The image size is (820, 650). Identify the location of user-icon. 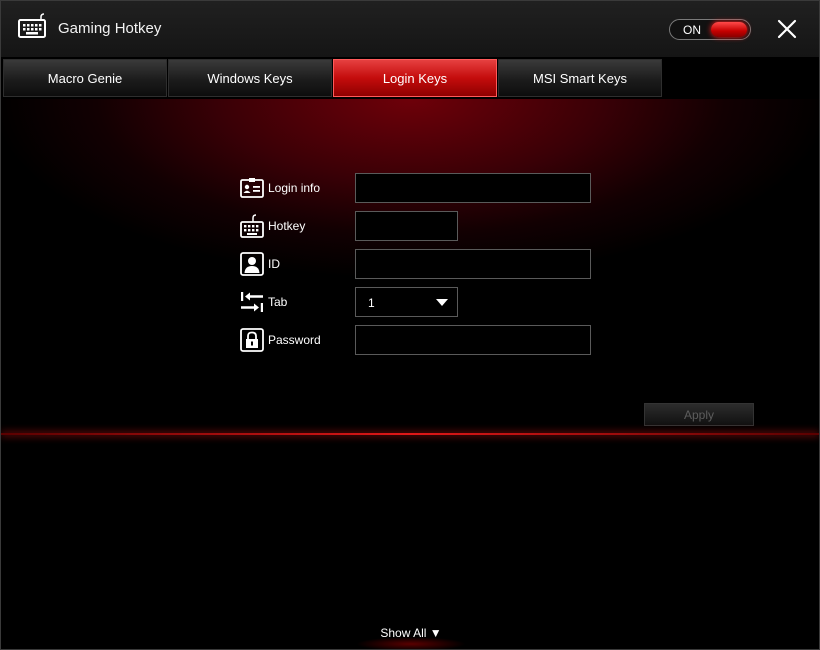
(252, 264).